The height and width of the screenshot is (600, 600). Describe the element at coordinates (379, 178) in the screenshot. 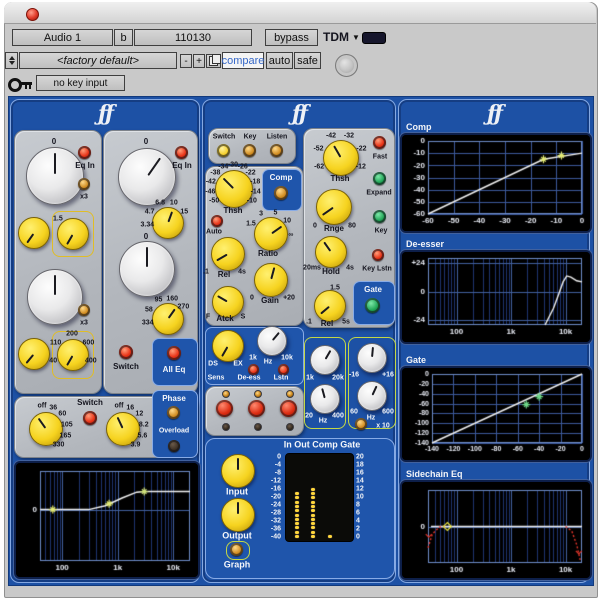

I see `gate-expand-led` at that location.